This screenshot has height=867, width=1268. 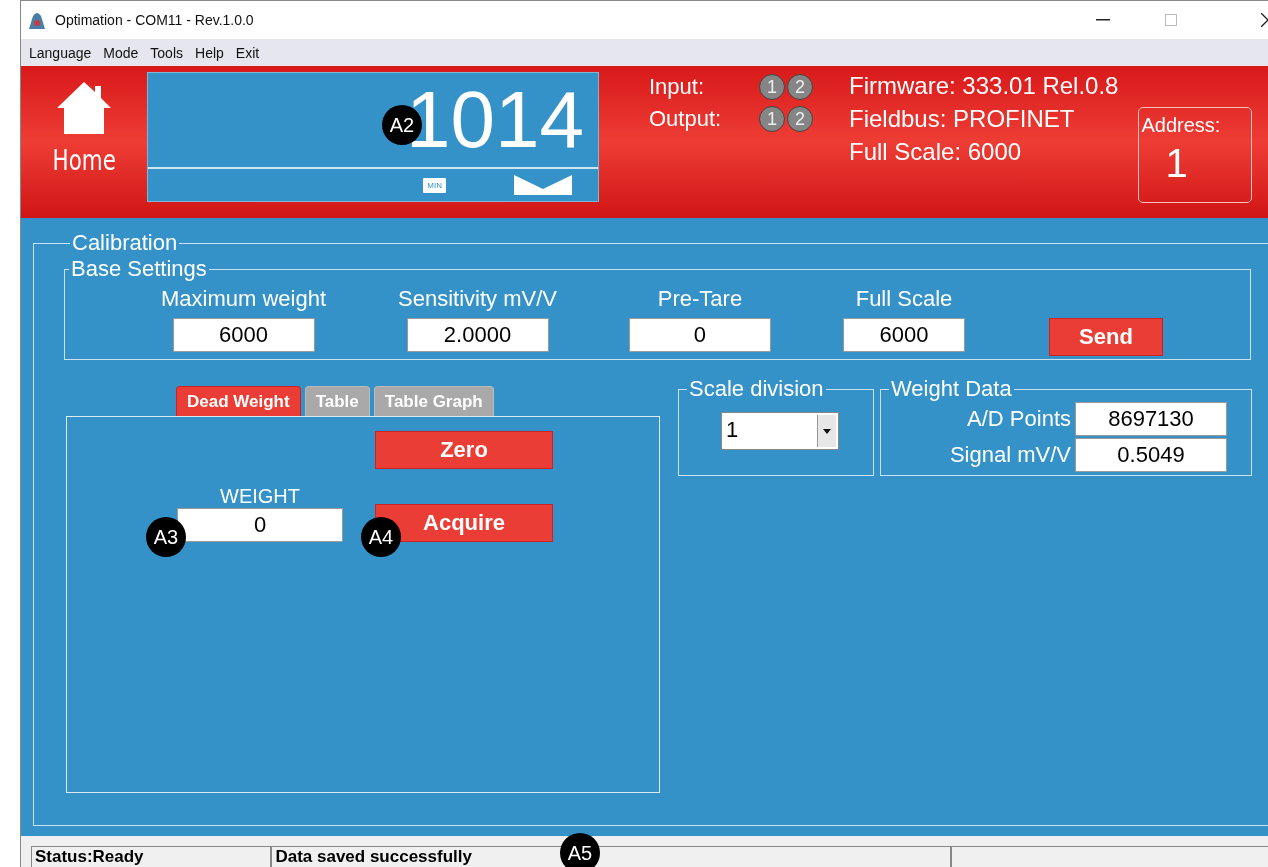 I want to click on data-label: Signal mV/V, so click(x=1010, y=455).